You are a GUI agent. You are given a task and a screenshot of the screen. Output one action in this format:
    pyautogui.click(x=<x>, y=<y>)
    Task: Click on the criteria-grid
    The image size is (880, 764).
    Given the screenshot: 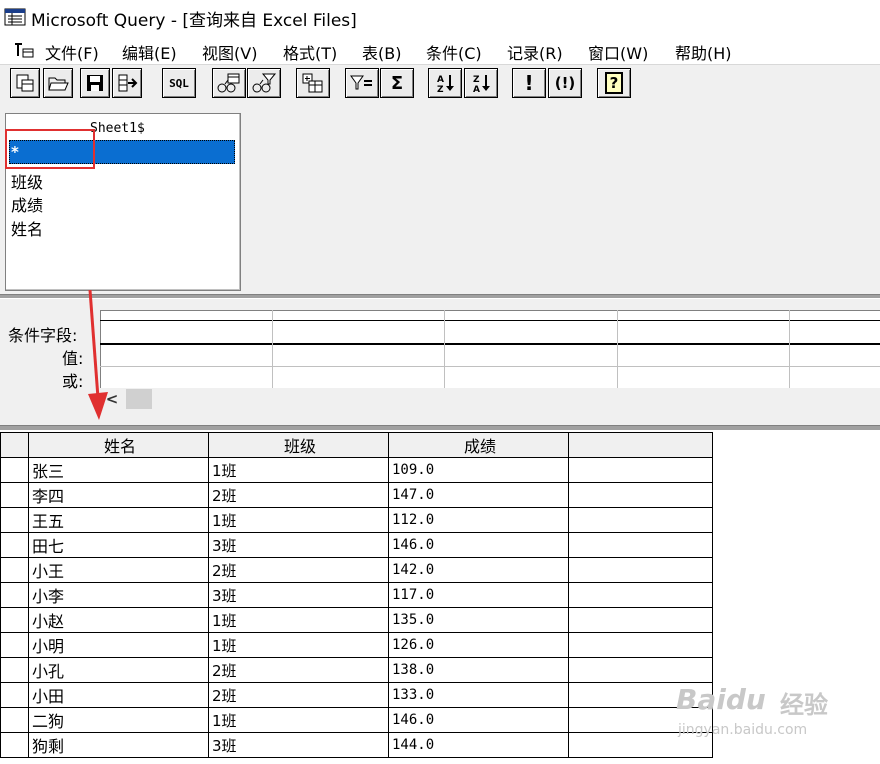 What is the action you would take?
    pyautogui.click(x=490, y=349)
    